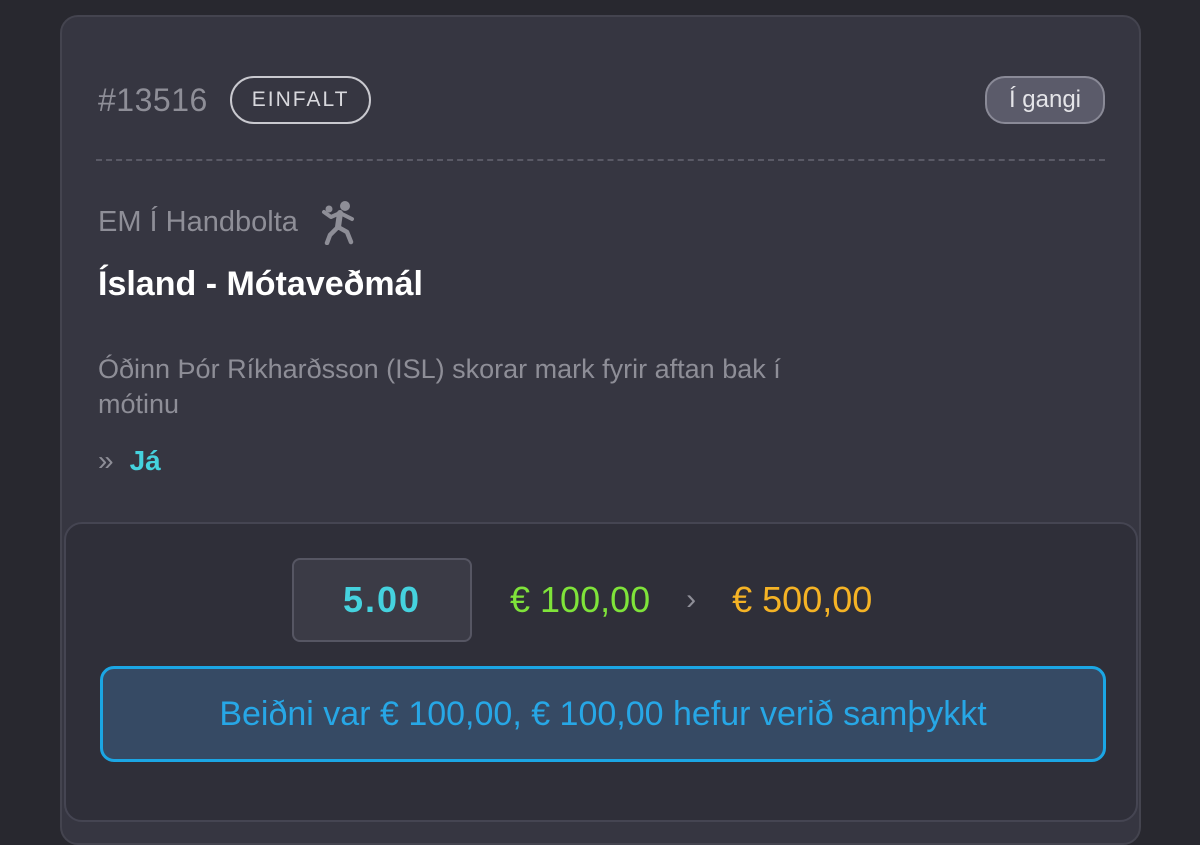  Describe the element at coordinates (802, 599) in the screenshot. I see `potential-payout: € 500,00` at that location.